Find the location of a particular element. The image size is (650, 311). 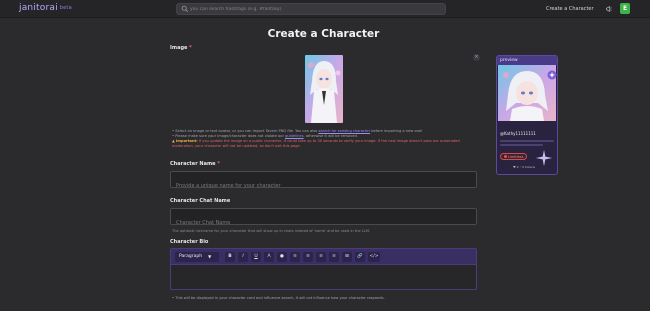

create-character-link: Create a Character is located at coordinates (570, 9).